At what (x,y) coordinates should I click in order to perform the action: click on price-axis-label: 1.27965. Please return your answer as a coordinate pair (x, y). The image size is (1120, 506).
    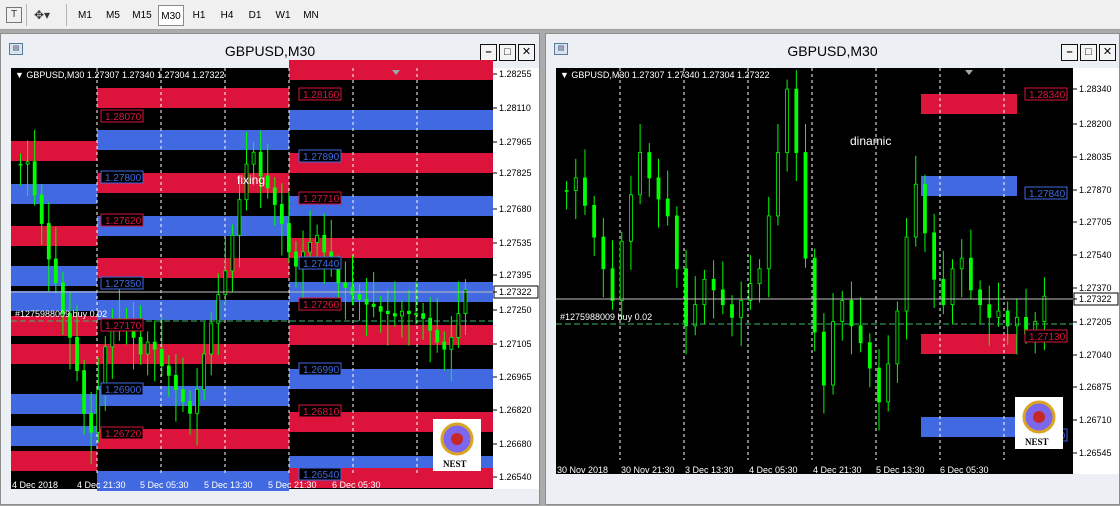
    Looking at the image, I should click on (515, 142).